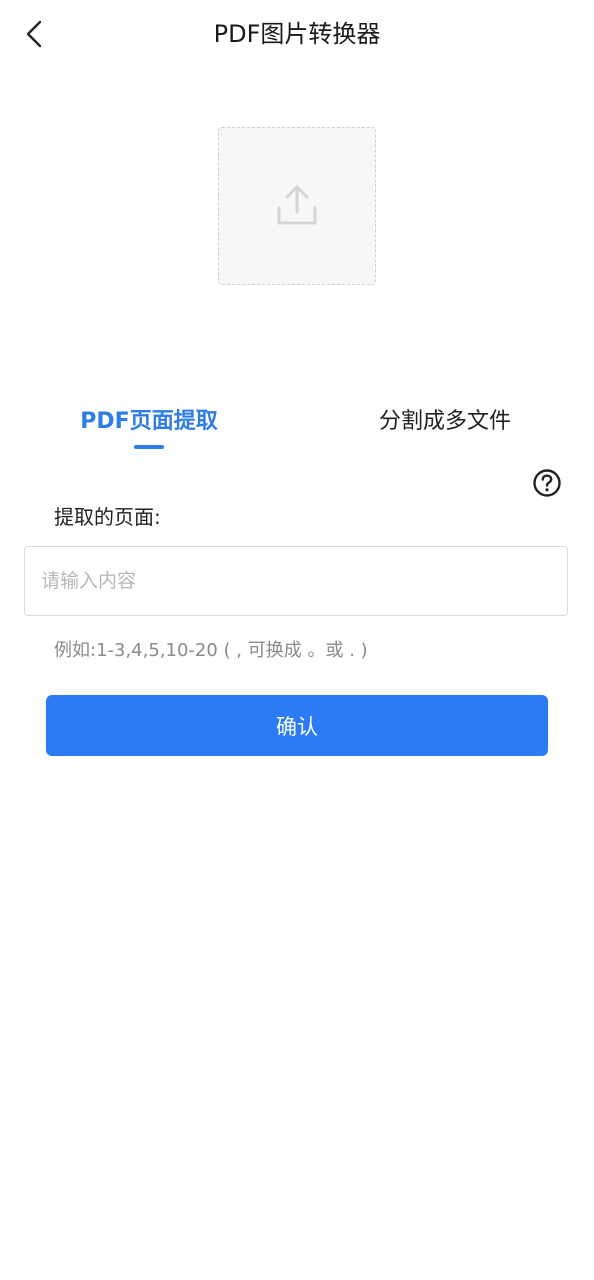  I want to click on confirm-button: 确认, so click(297, 725).